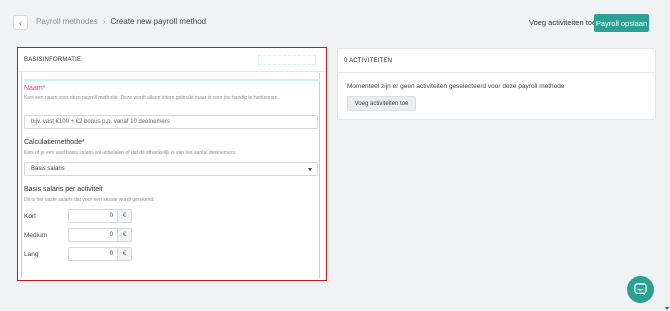 This screenshot has width=670, height=311. Describe the element at coordinates (35, 88) in the screenshot. I see `name-label: Naam*` at that location.